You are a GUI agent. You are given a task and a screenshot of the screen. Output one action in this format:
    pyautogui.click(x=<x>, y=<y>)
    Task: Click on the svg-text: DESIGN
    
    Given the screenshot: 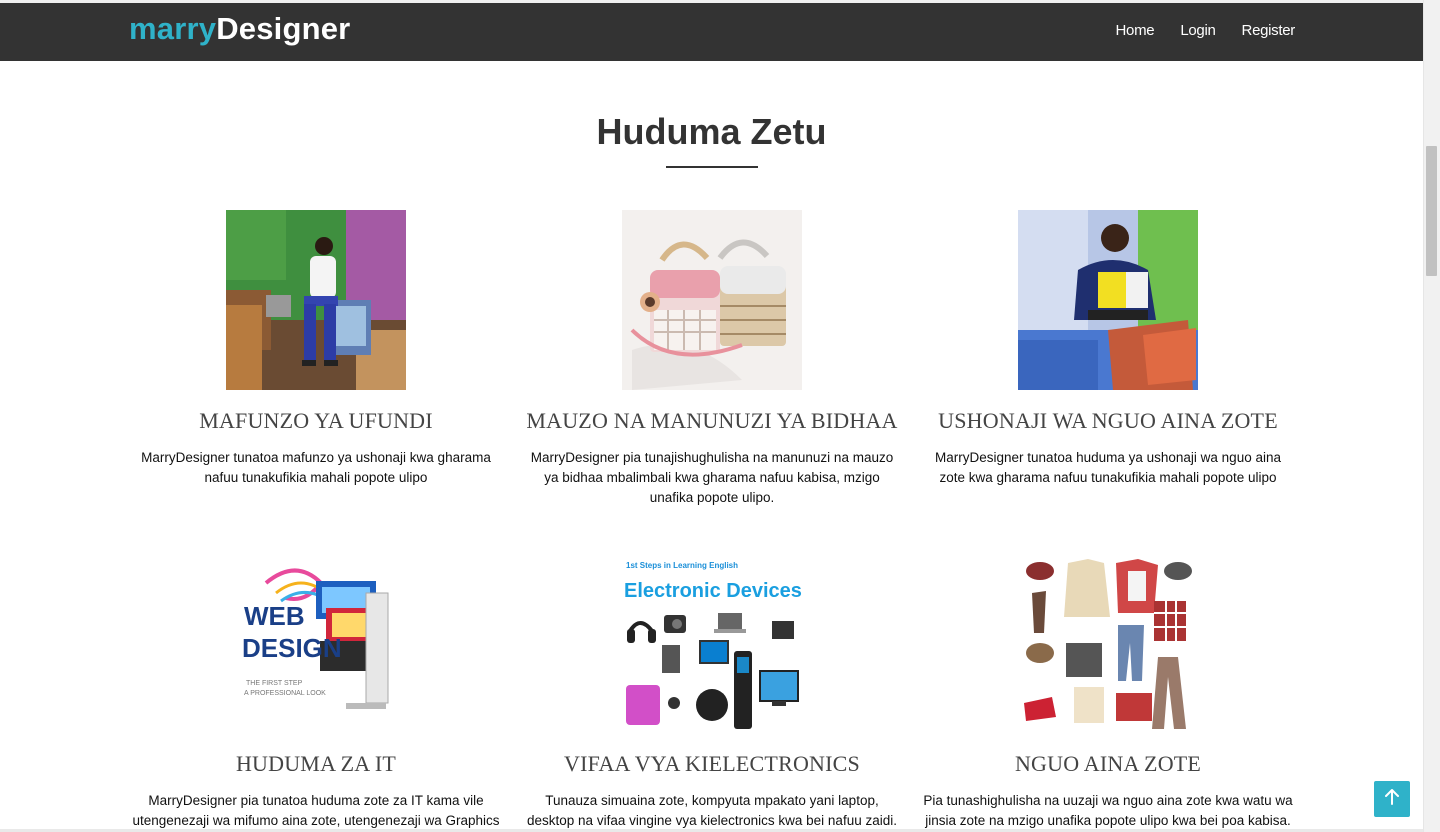 What is the action you would take?
    pyautogui.click(x=292, y=648)
    